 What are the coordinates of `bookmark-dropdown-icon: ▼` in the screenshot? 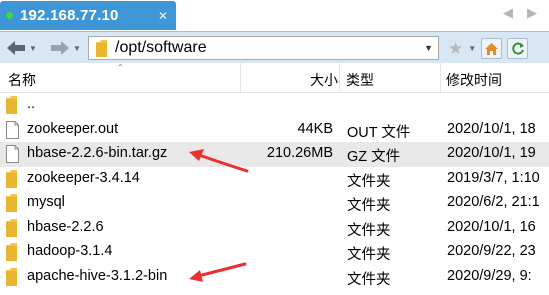 It's located at (472, 48).